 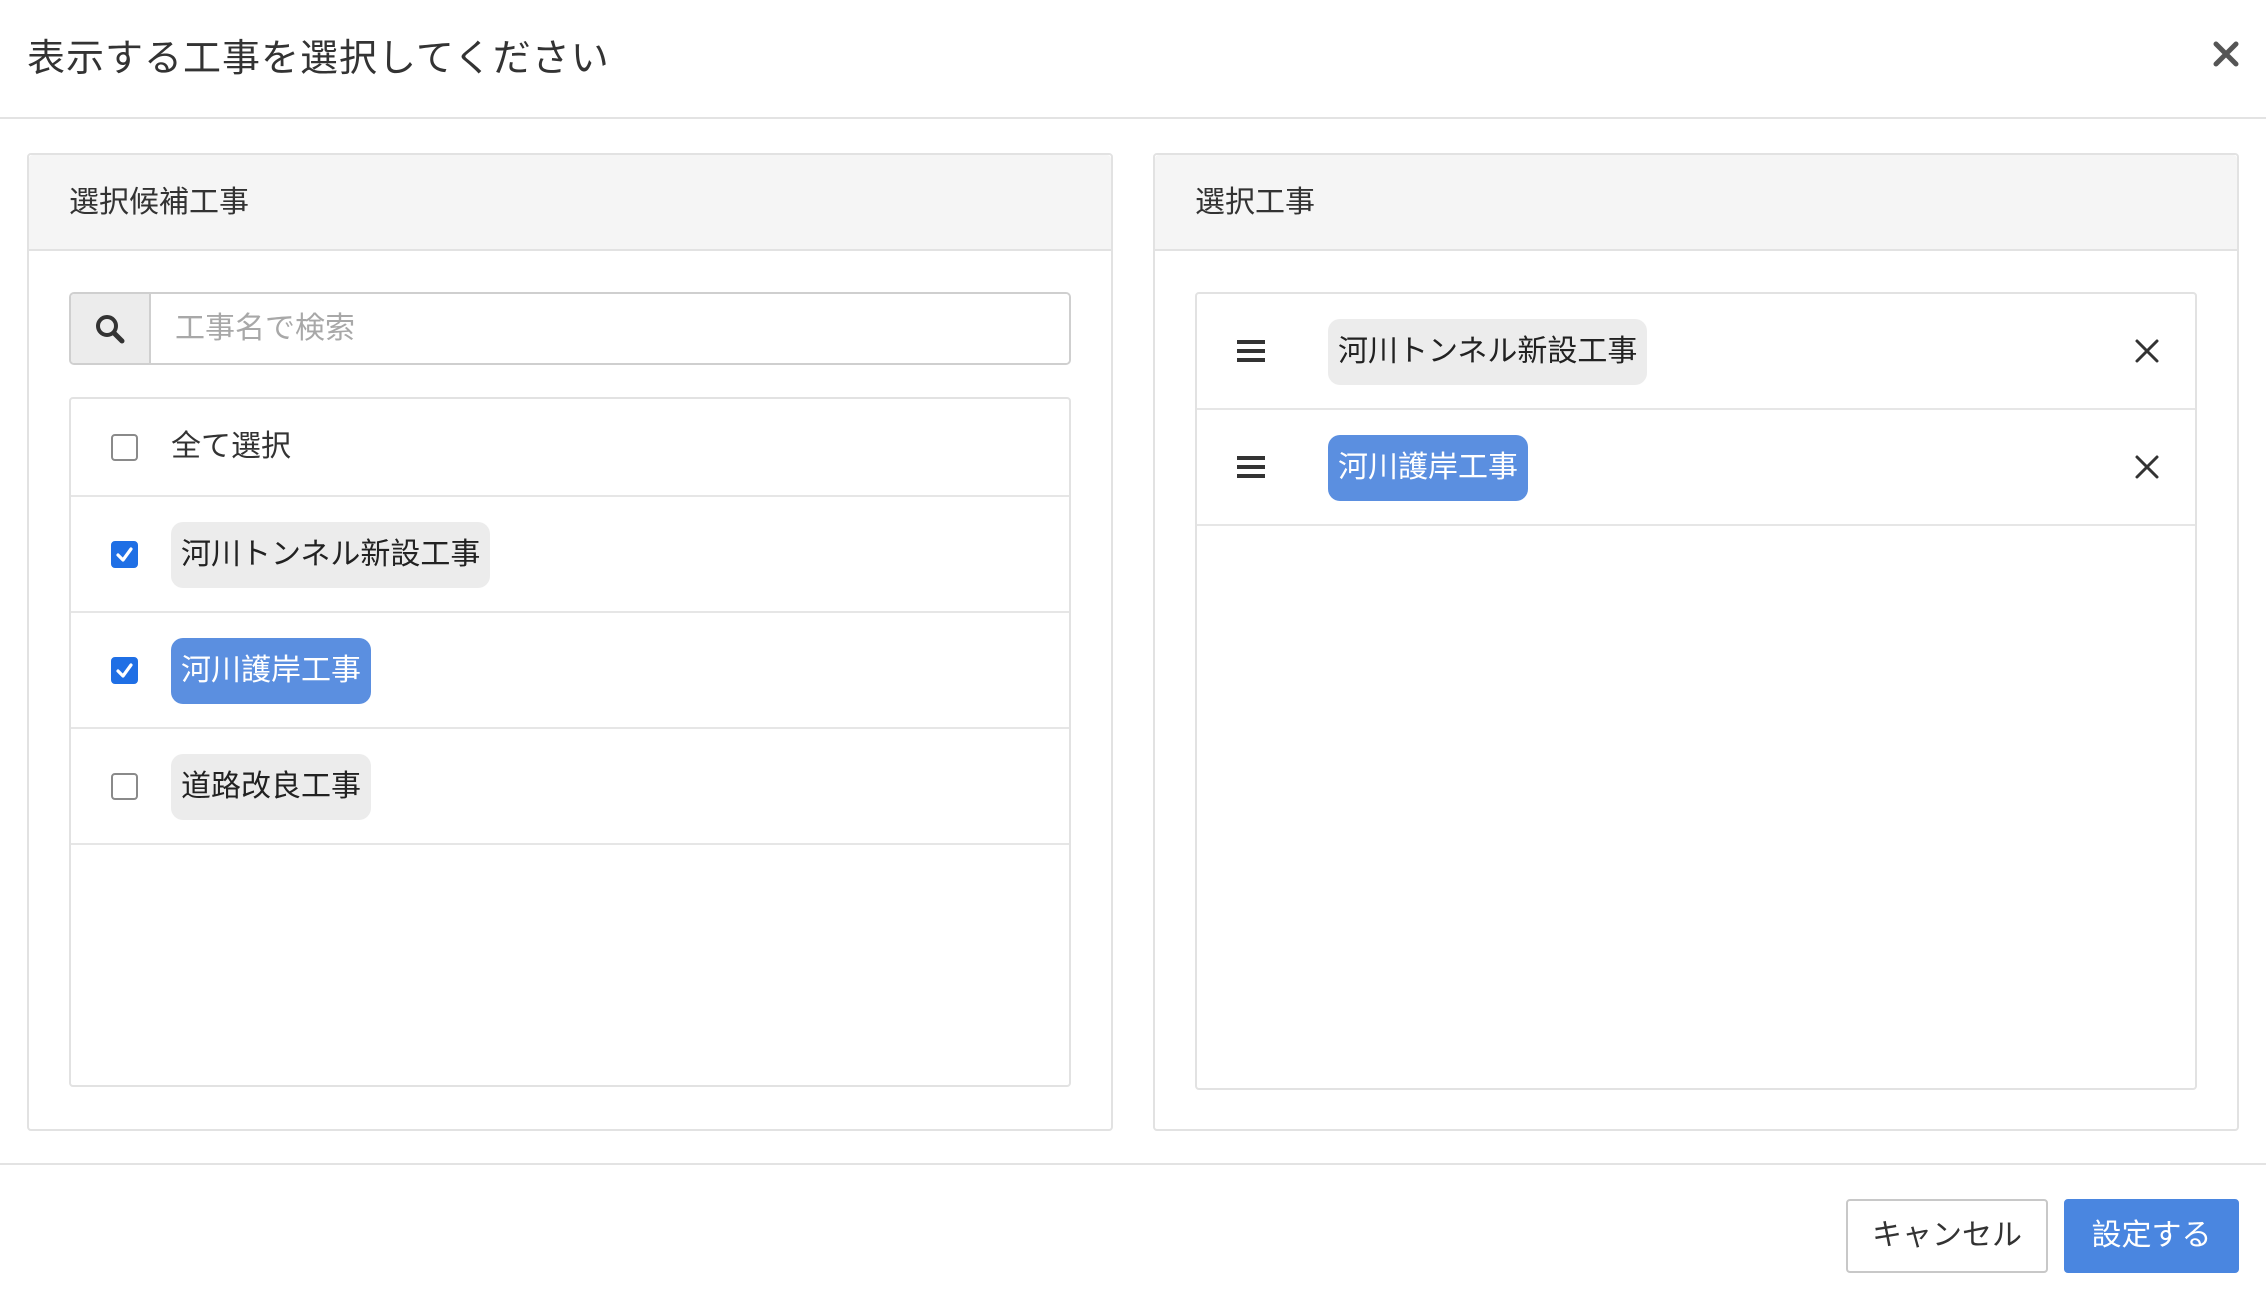 I want to click on selected-item: 河川トンネル新設工事, so click(x=1696, y=352).